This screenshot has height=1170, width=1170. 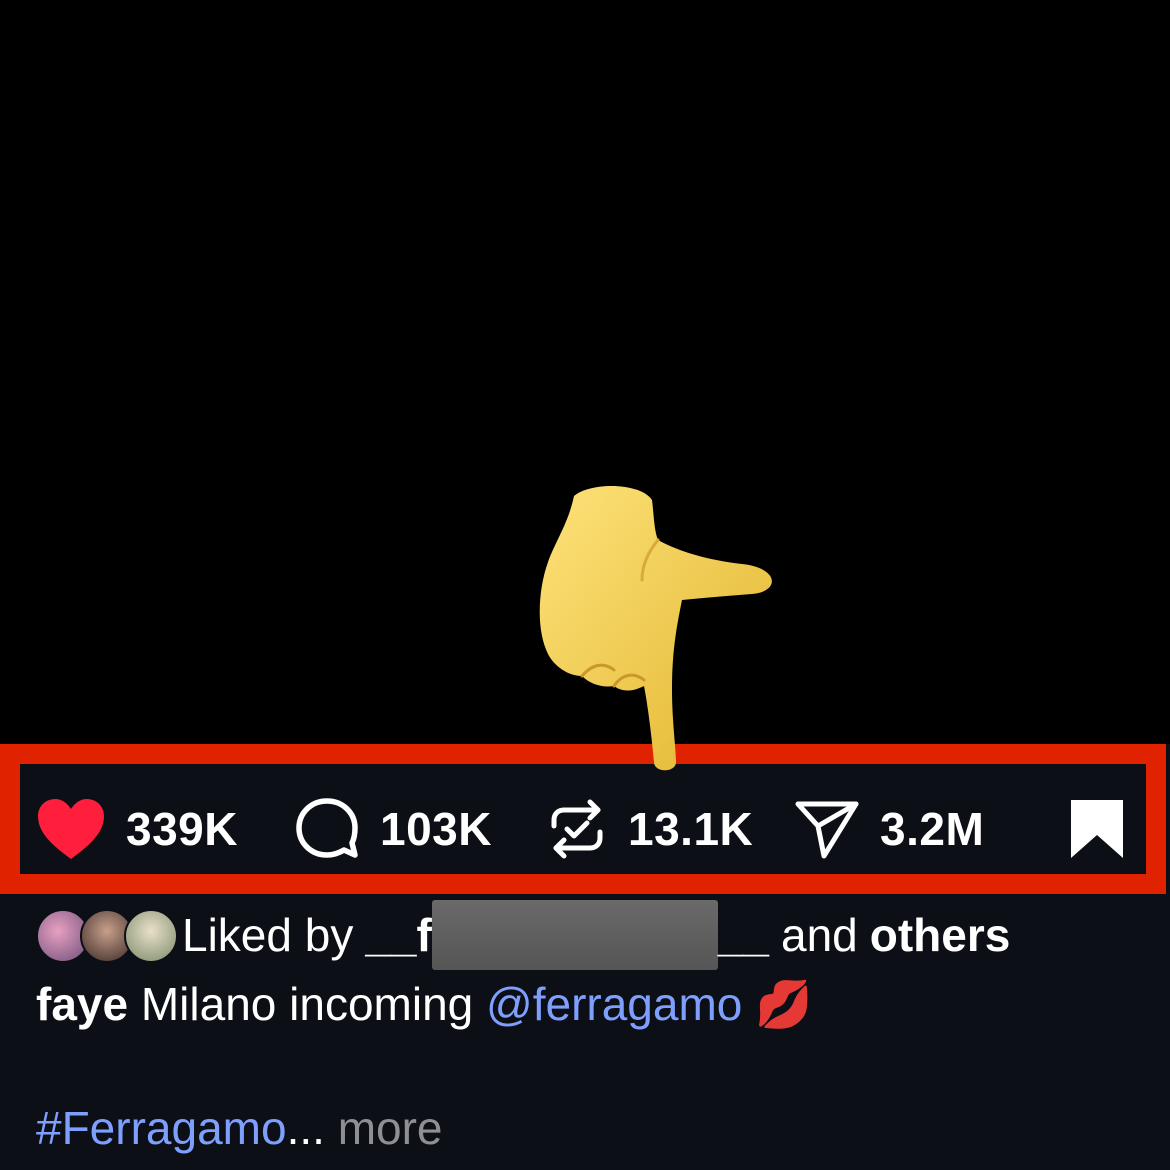 What do you see at coordinates (151, 936) in the screenshot?
I see `avatar` at bounding box center [151, 936].